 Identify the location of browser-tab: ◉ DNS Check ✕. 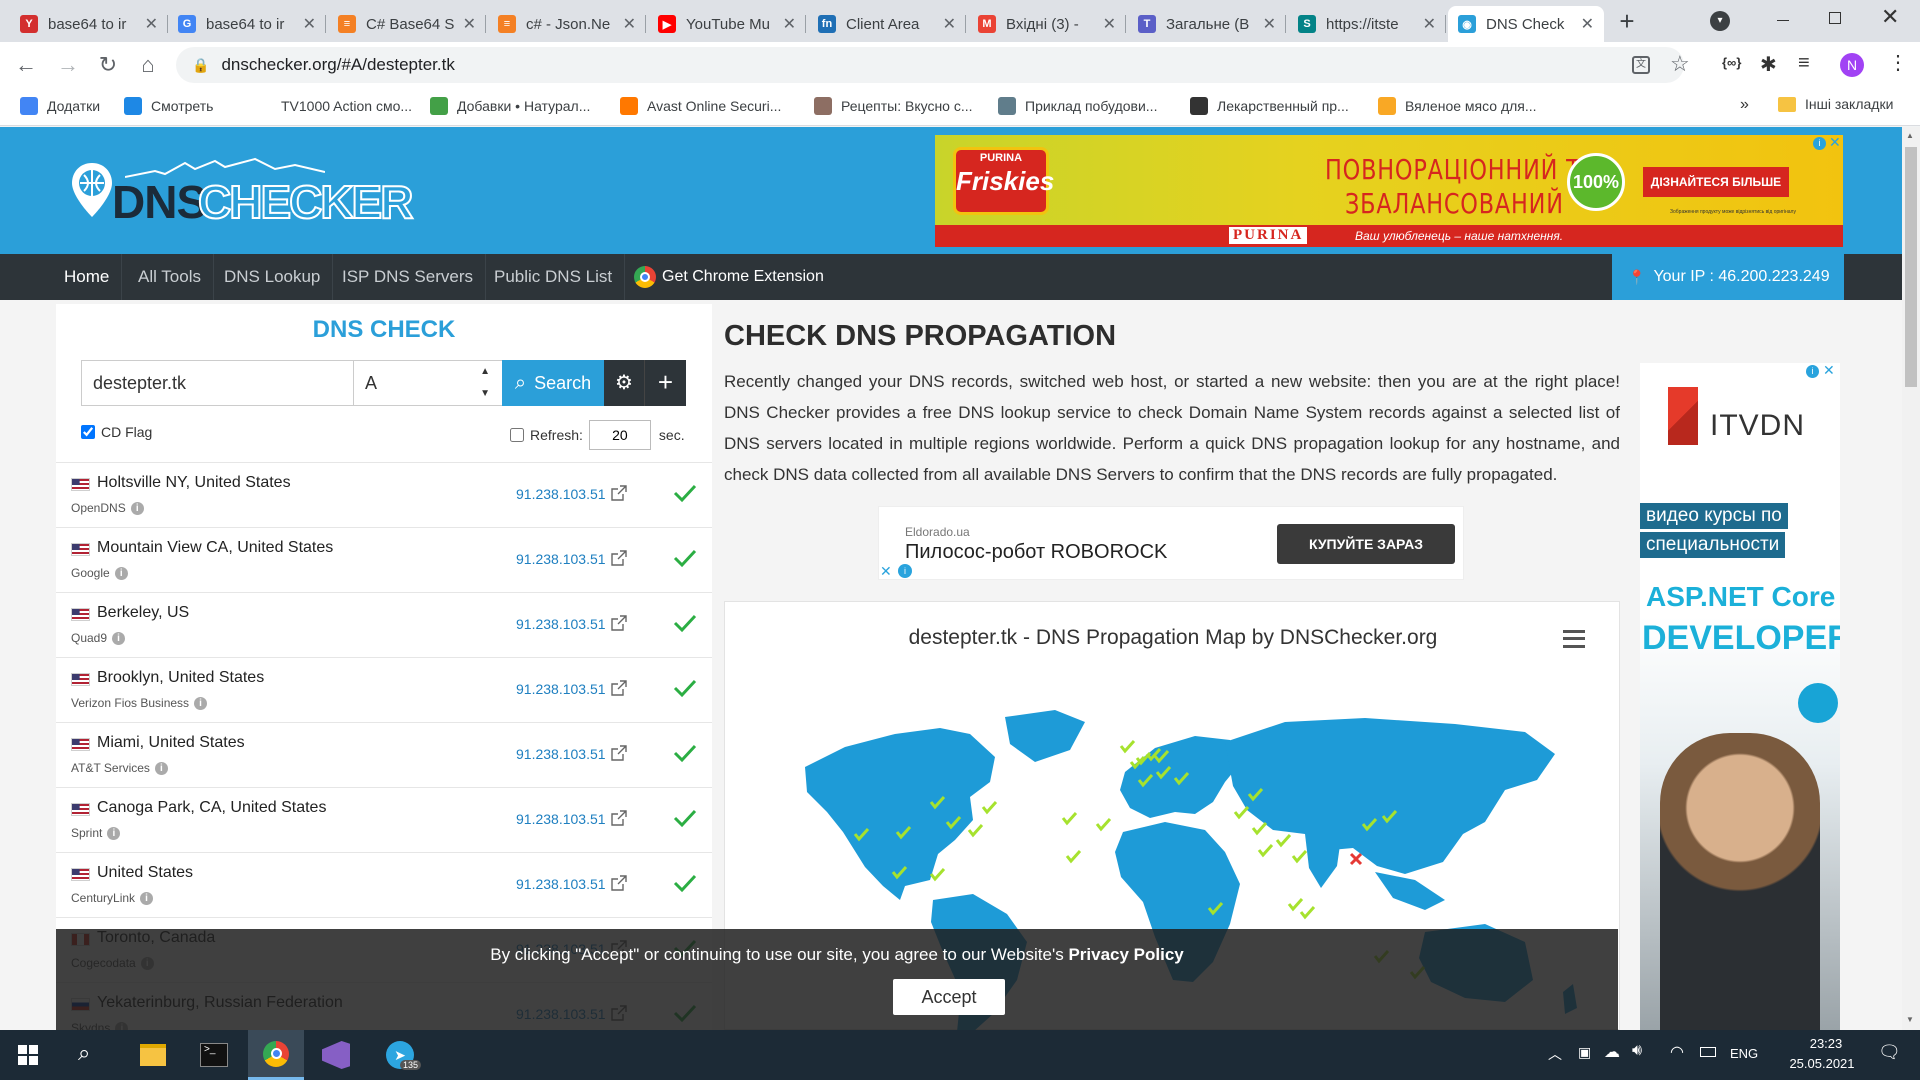
(1526, 24).